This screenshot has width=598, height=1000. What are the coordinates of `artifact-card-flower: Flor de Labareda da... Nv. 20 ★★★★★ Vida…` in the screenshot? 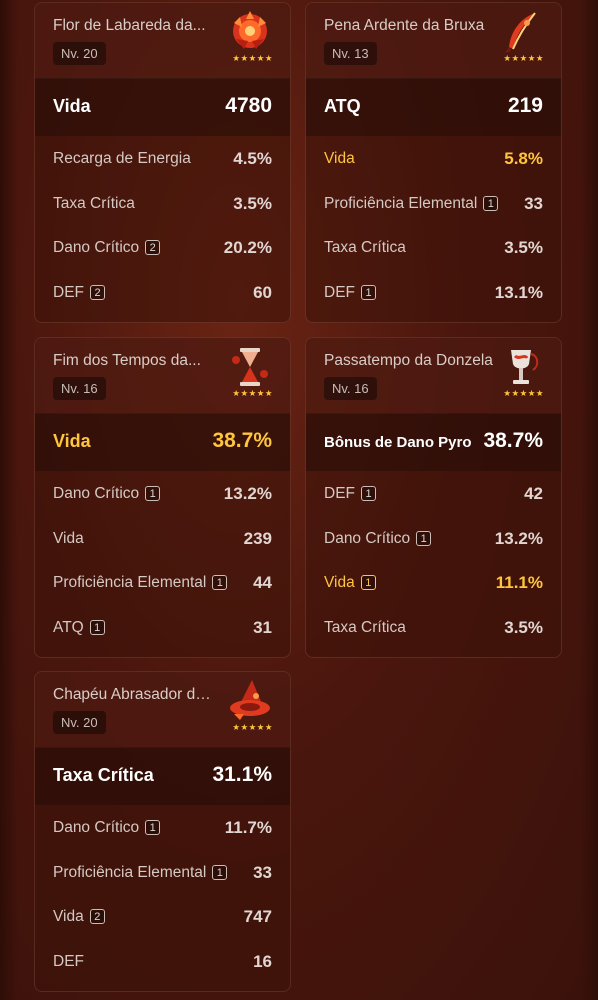 It's located at (162, 162).